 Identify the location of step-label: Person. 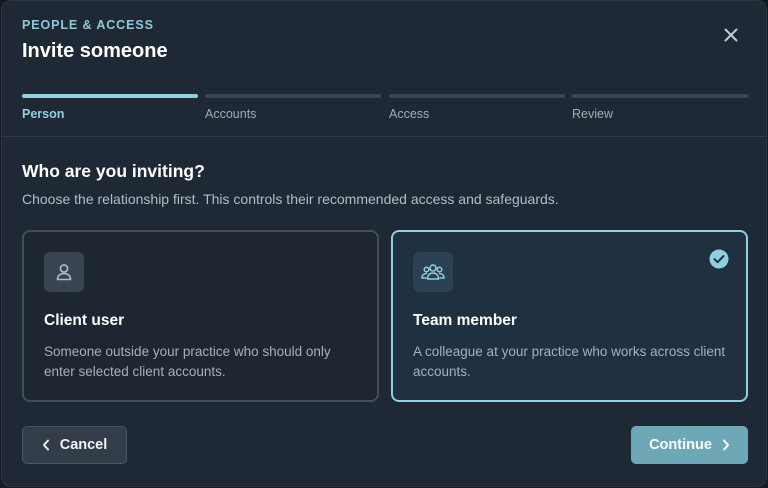
(43, 114).